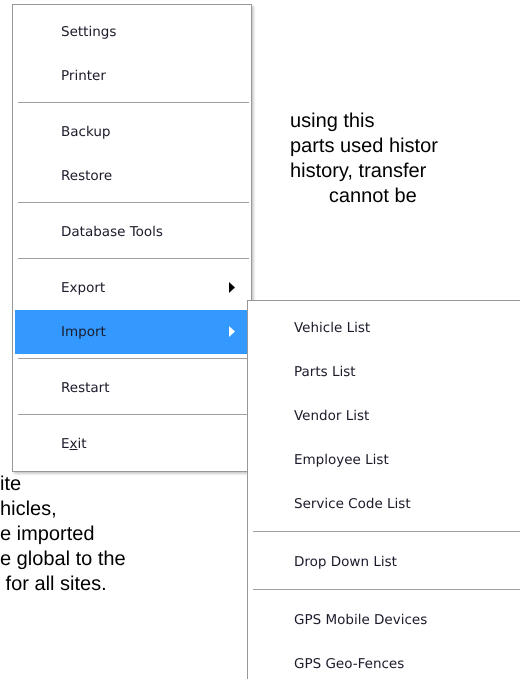  I want to click on document-text: e global to the, so click(63, 559).